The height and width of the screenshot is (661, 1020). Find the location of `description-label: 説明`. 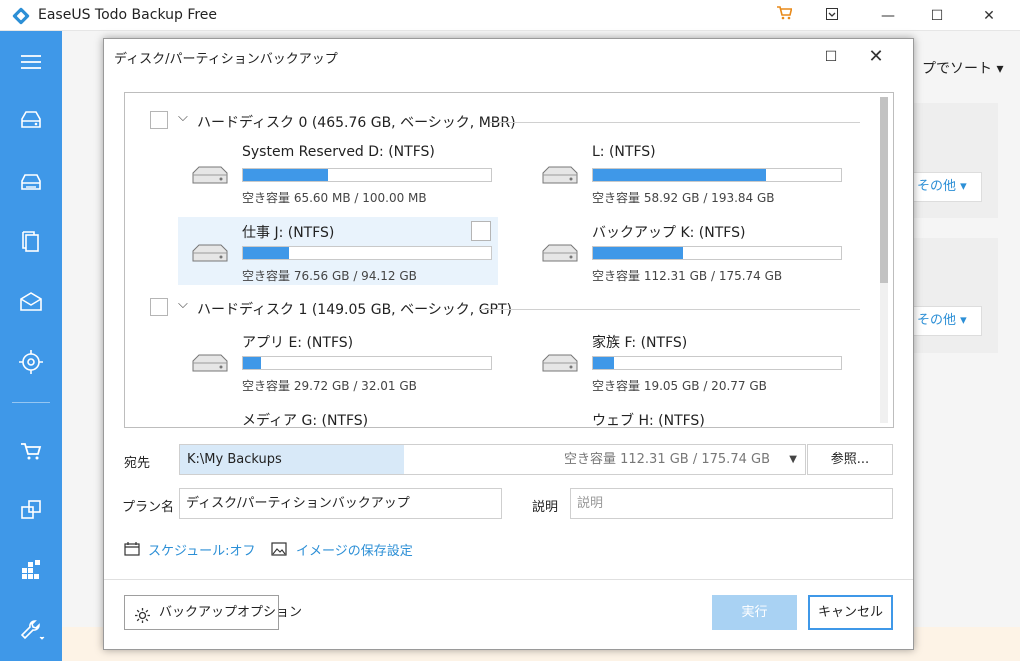

description-label: 説明 is located at coordinates (545, 507).